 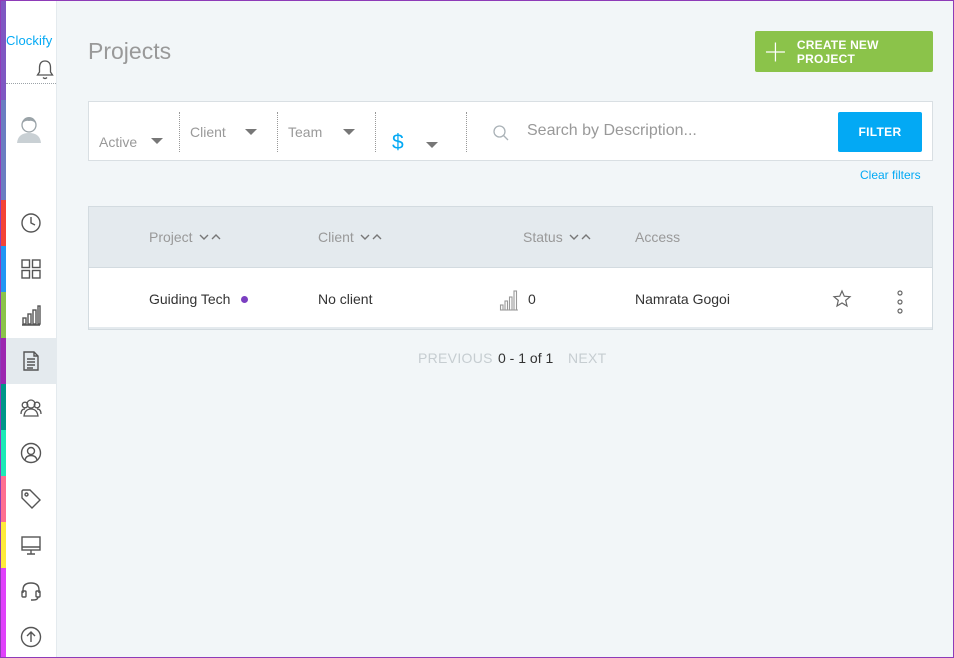 I want to click on headset-icon, so click(x=31, y=591).